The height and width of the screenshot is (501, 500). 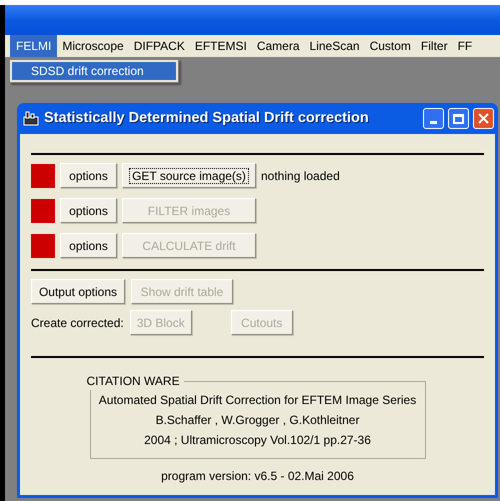 What do you see at coordinates (300, 176) in the screenshot?
I see `status-text: nothing loaded` at bounding box center [300, 176].